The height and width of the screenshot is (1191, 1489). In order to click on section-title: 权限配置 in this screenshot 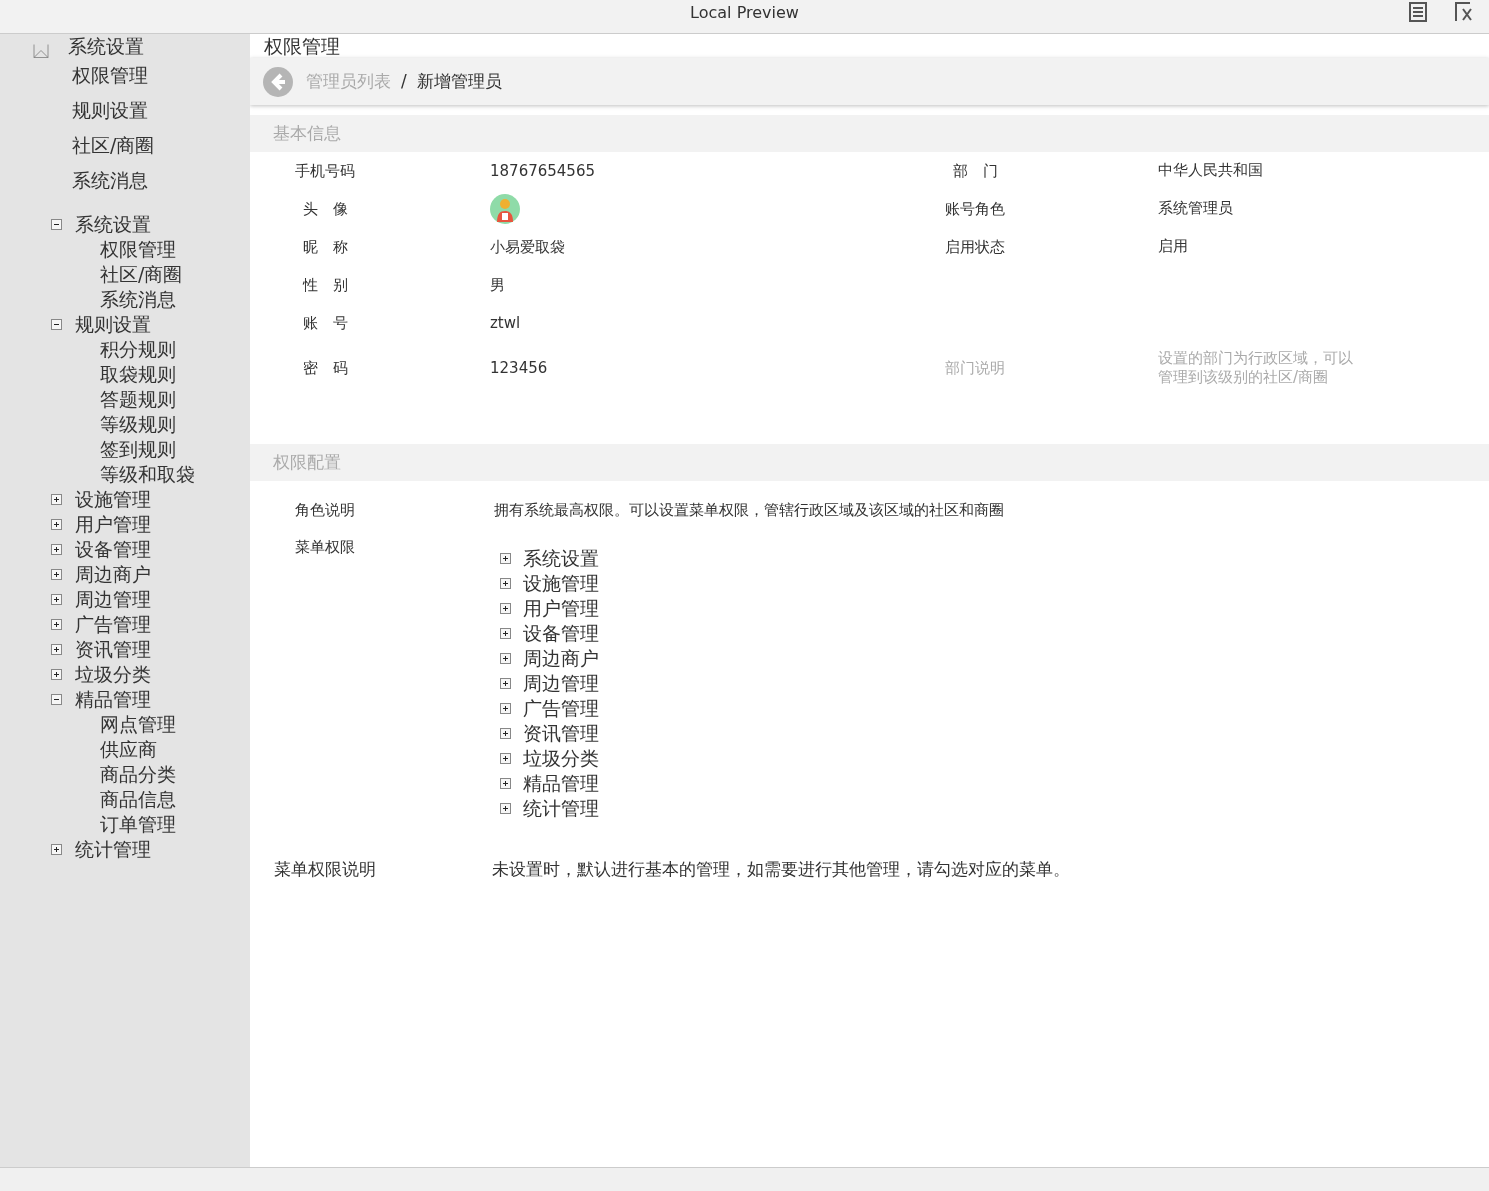, I will do `click(869, 462)`.